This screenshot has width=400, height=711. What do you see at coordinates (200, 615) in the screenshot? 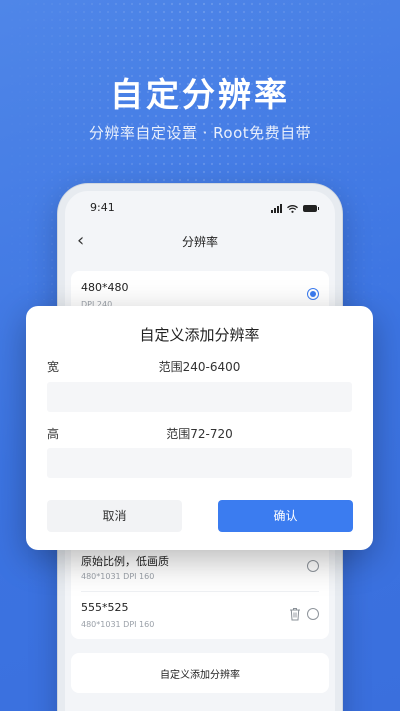
I see `resolution-item-555x525: 555*525 480*1031 DPI 160` at bounding box center [200, 615].